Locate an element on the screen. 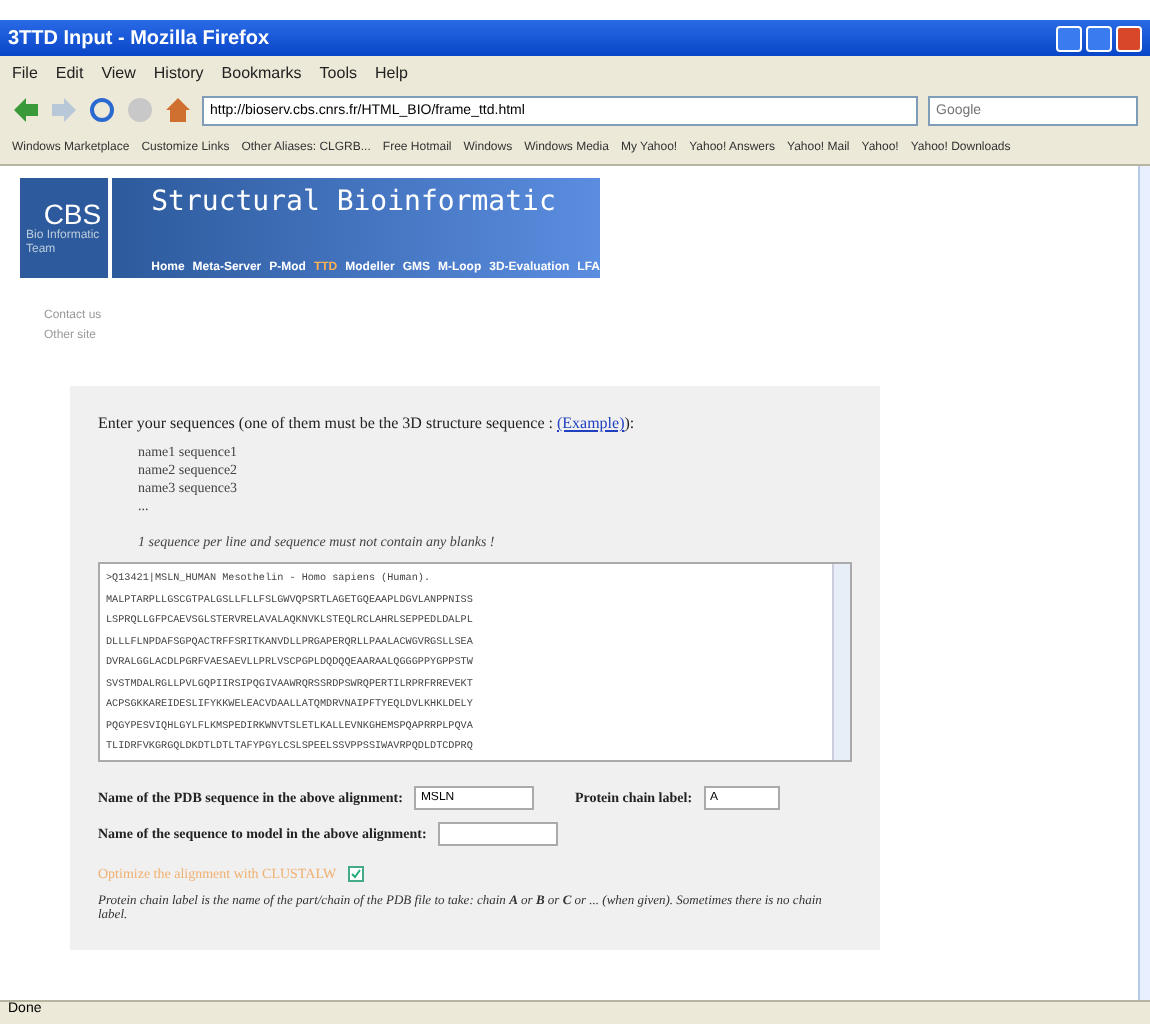 The width and height of the screenshot is (1150, 1024). back-icon is located at coordinates (26, 110).